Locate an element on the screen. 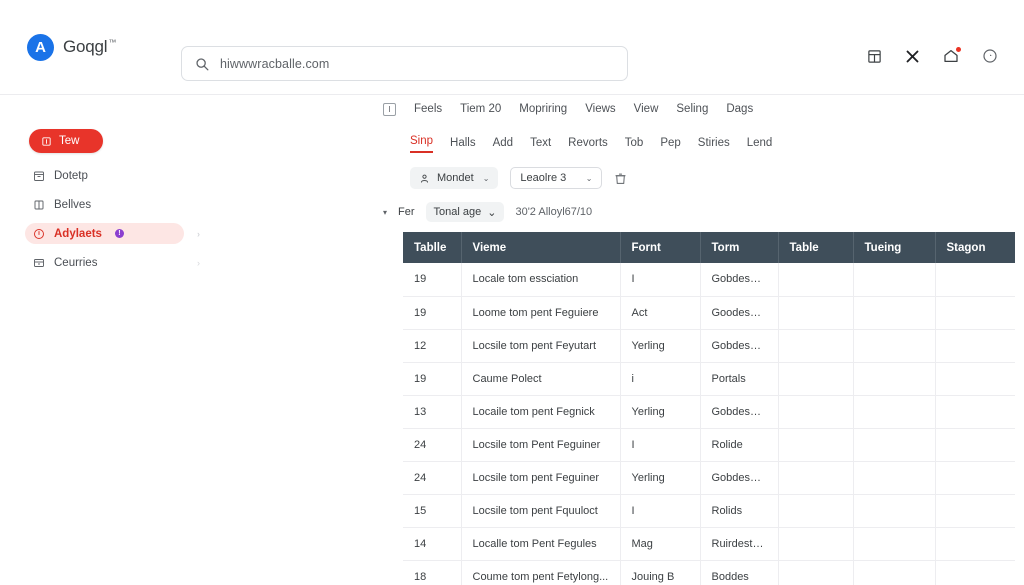 This screenshot has height=585, width=1024. grid-icon is located at coordinates (874, 56).